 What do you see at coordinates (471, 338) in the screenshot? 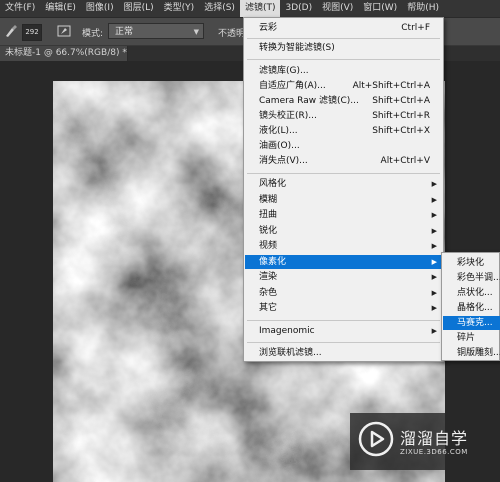
I see `submenu-item-fragment: 碎片` at bounding box center [471, 338].